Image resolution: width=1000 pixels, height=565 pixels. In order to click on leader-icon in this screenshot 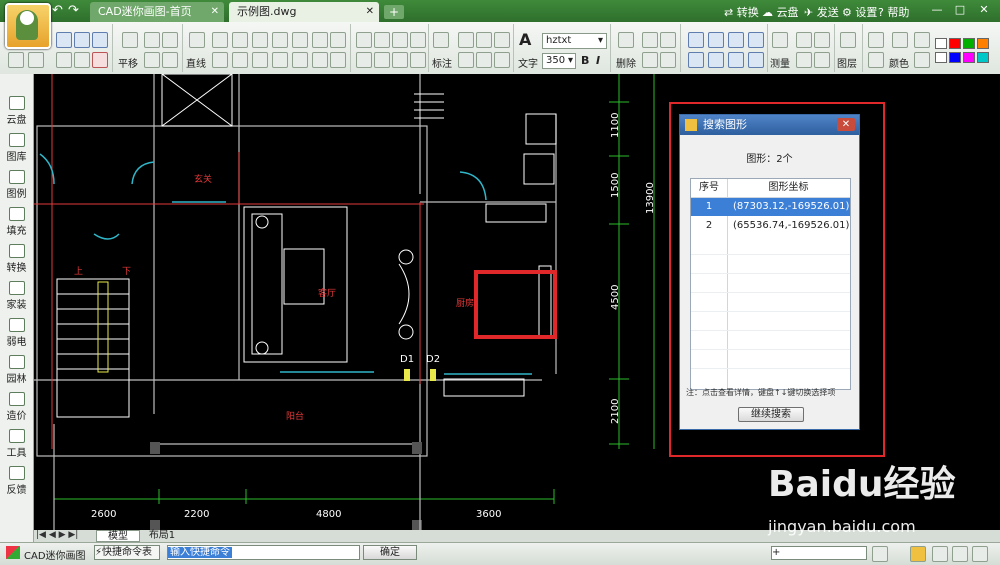, I will do `click(502, 60)`.